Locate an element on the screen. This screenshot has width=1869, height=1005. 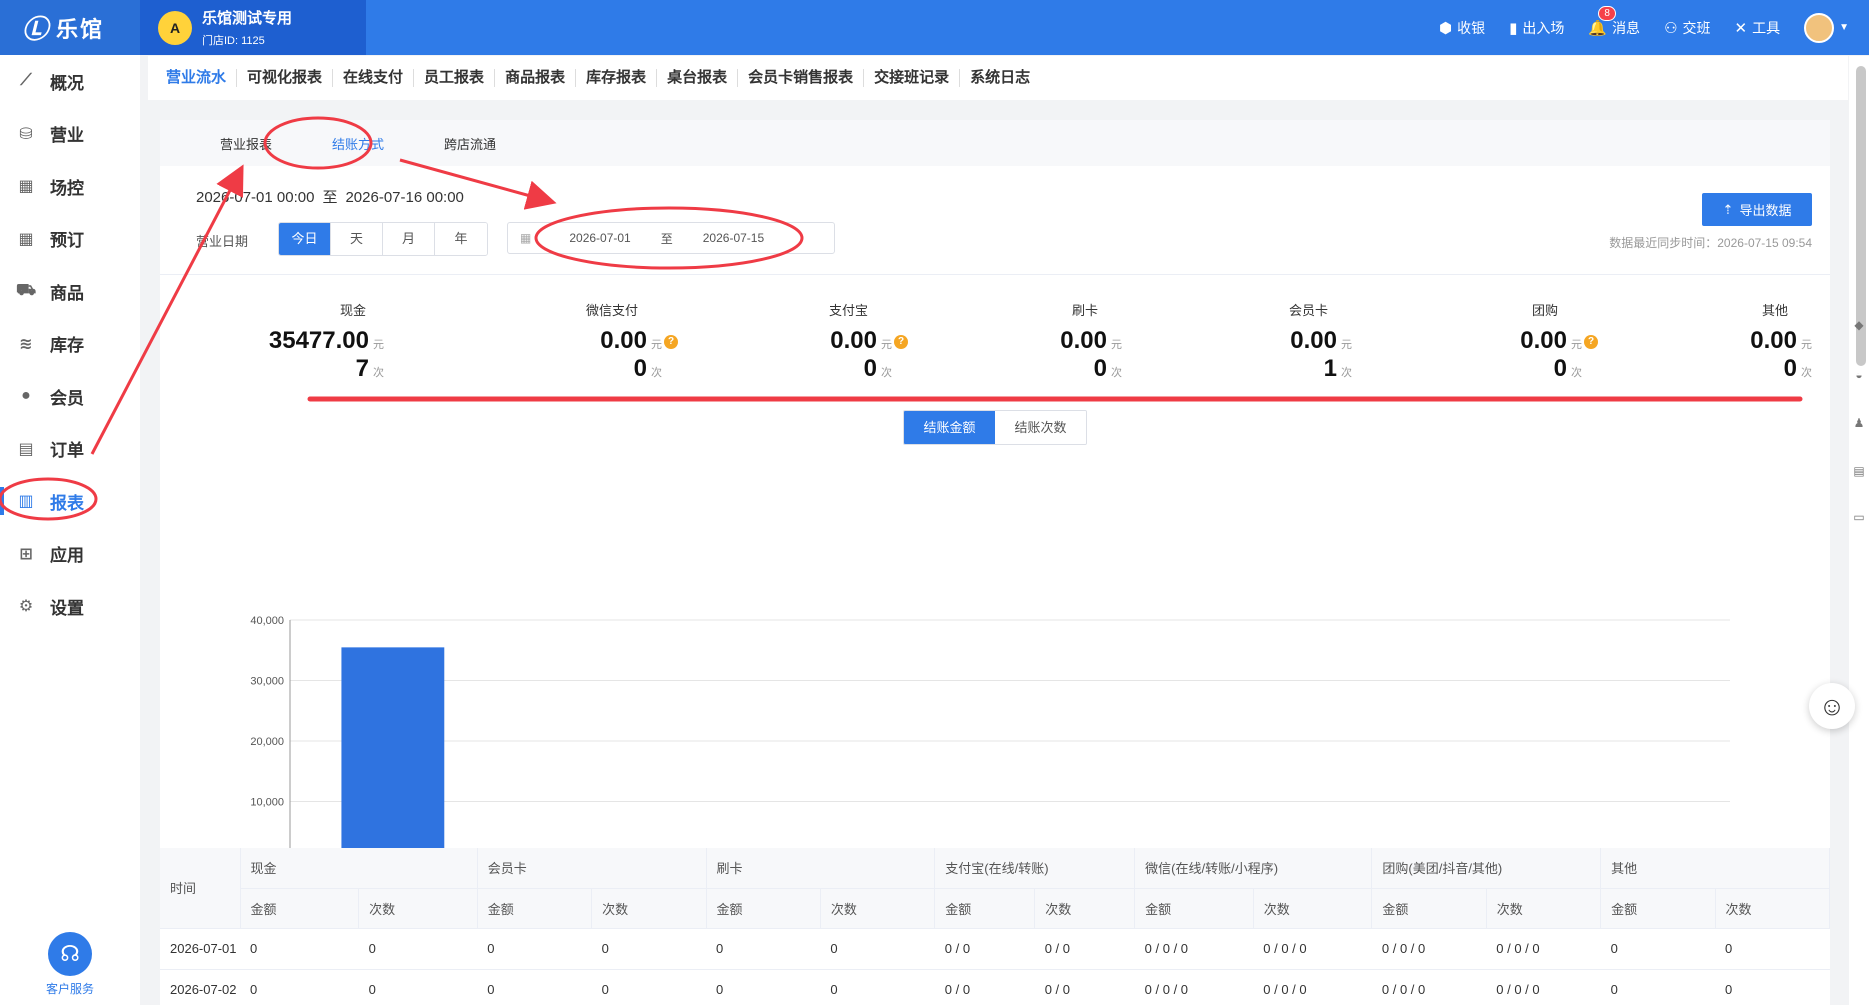
sidebar-item-7: ▤ 订单 is located at coordinates (70, 449).